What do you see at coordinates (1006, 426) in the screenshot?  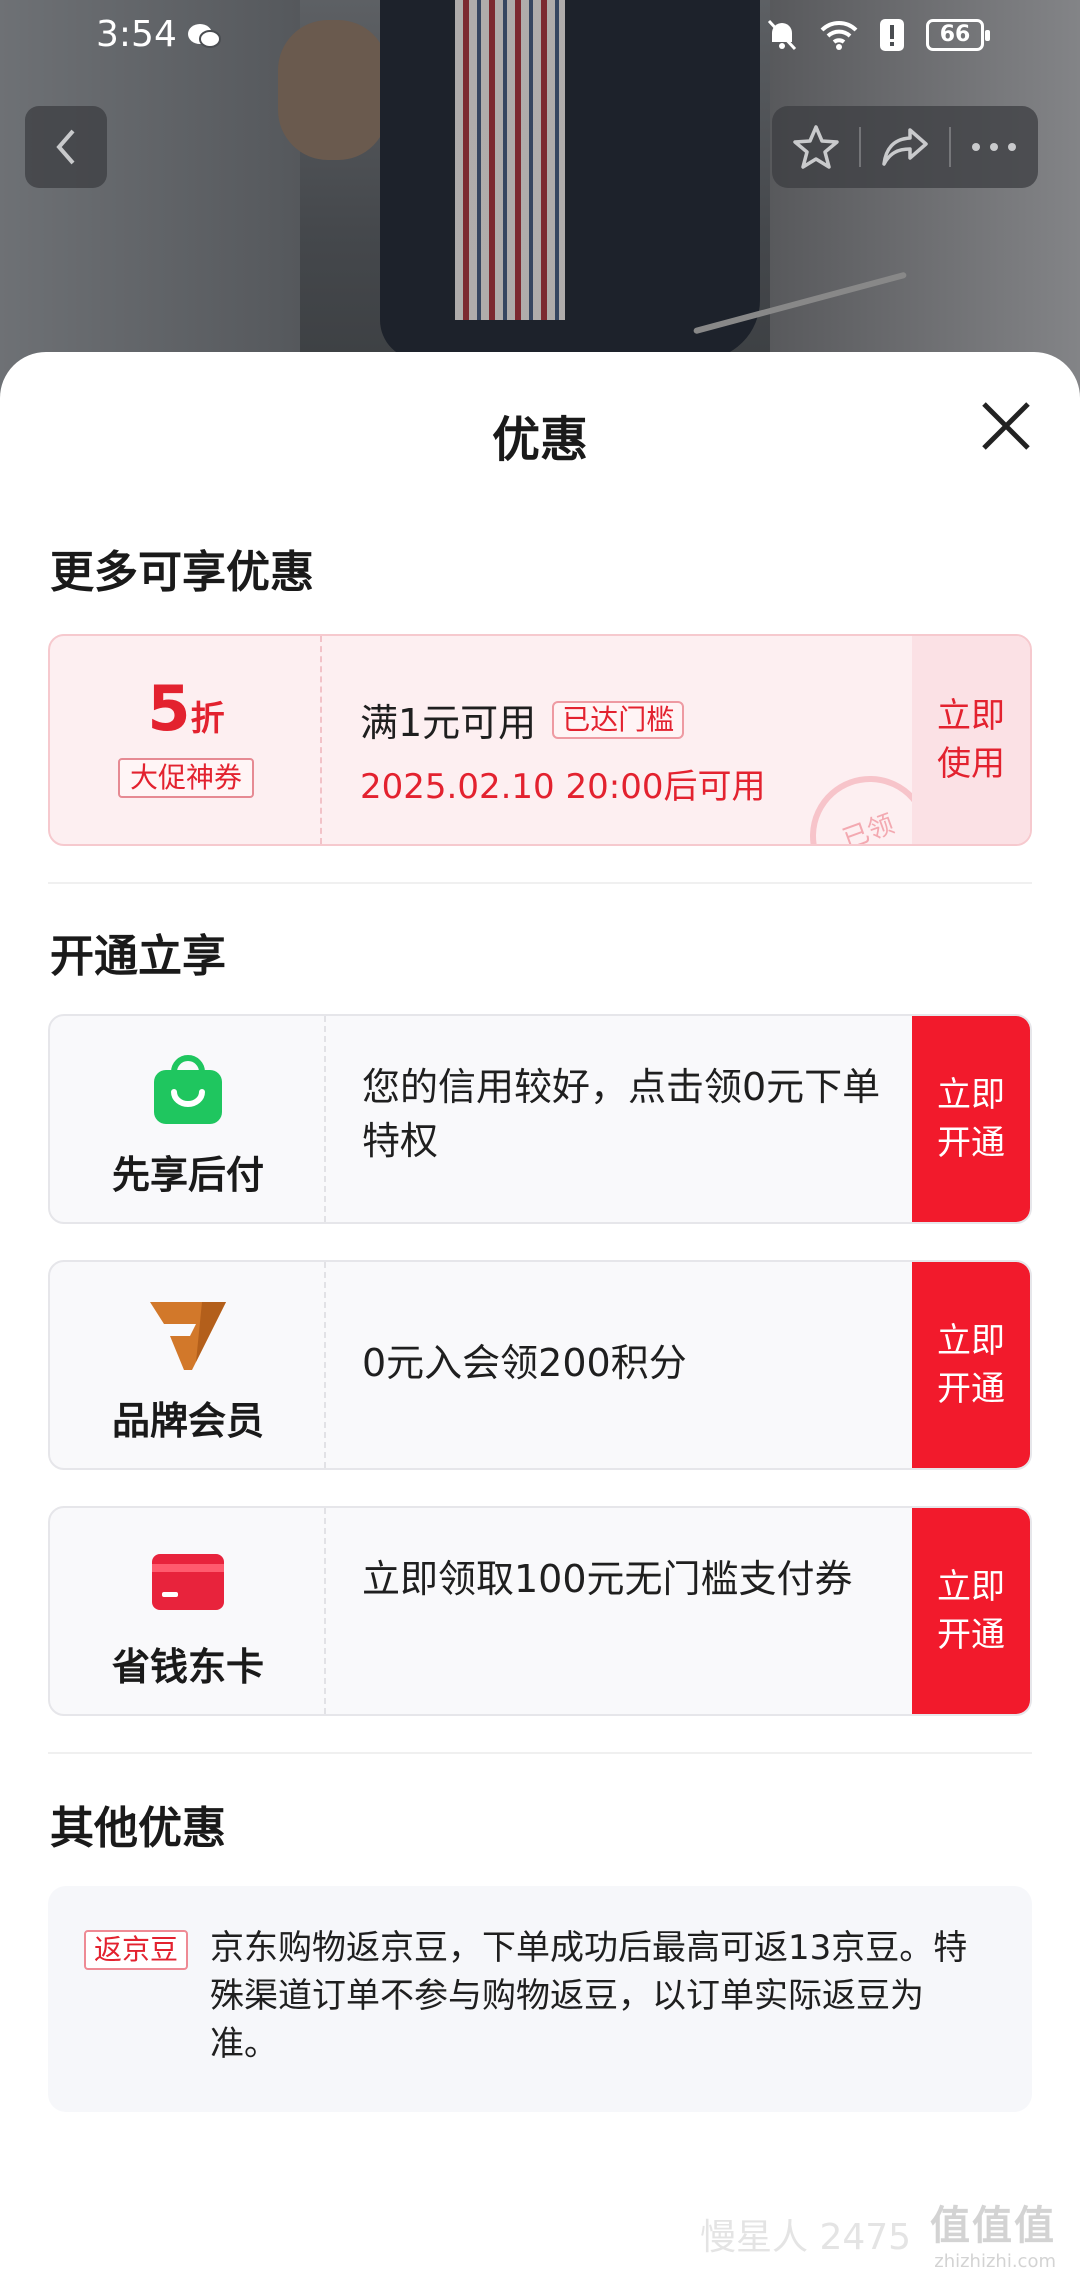 I see `close-icon` at bounding box center [1006, 426].